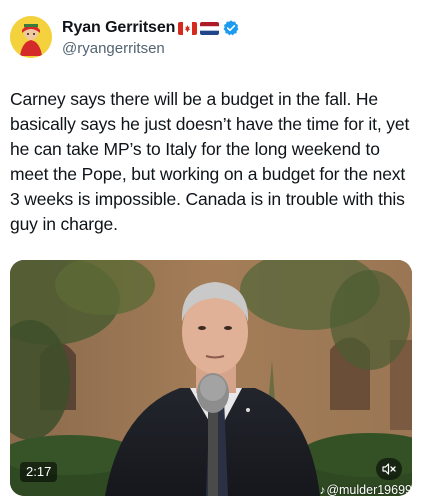 The image size is (422, 500). I want to click on display-name: Ryan Gerritsen, so click(118, 28).